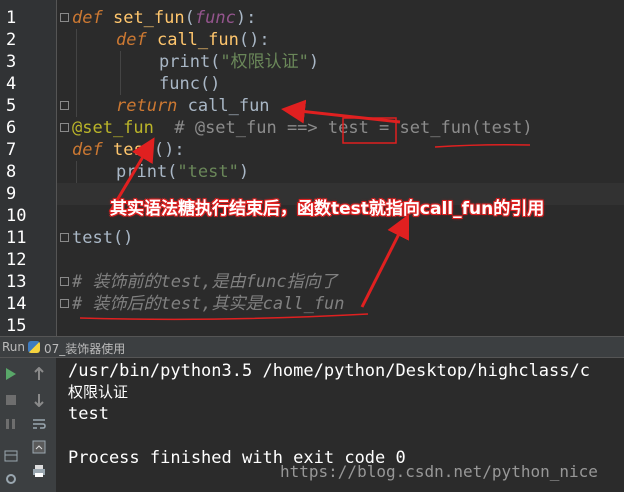 The width and height of the screenshot is (624, 492). Describe the element at coordinates (223, 106) in the screenshot. I see `identifier: call_fun` at that location.